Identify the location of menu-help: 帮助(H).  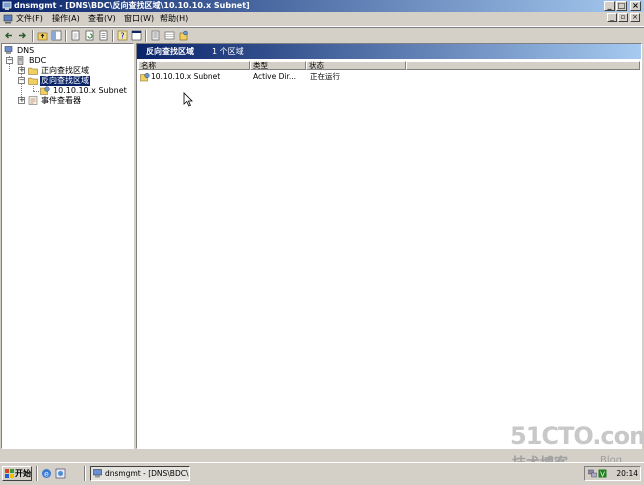
(174, 19).